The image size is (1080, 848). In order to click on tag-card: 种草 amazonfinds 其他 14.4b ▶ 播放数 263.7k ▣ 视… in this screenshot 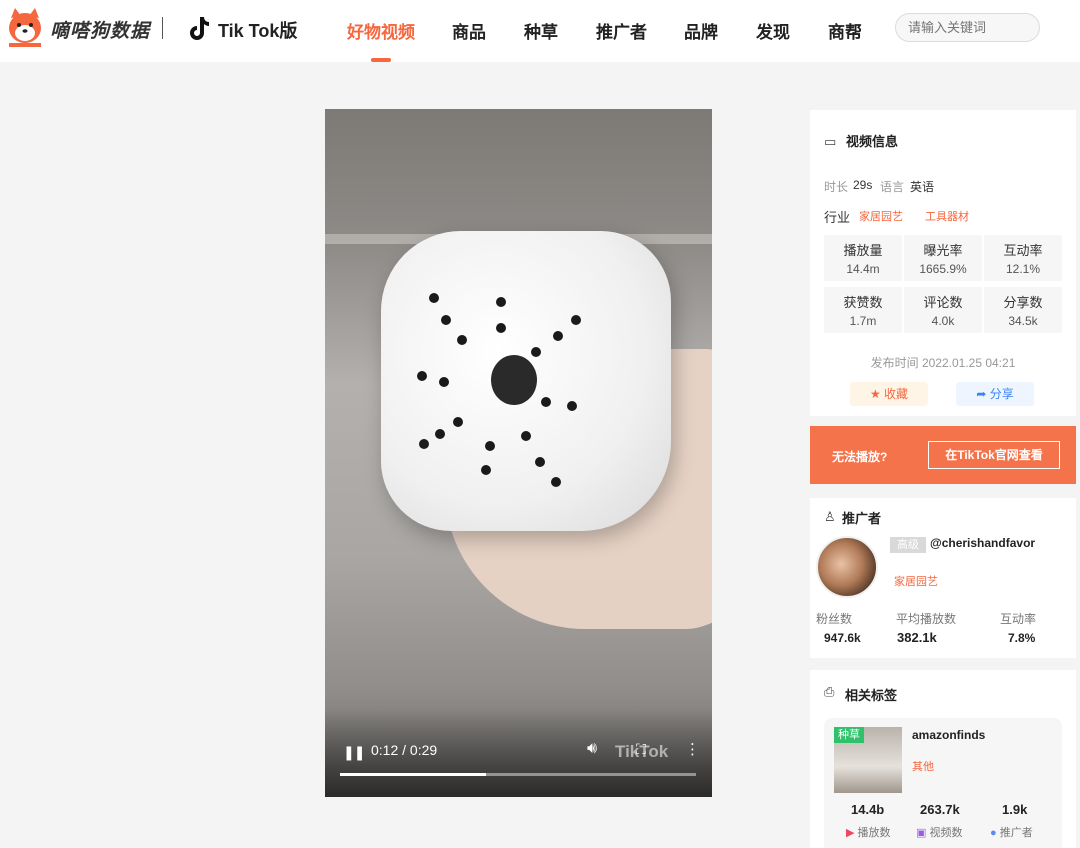, I will do `click(943, 783)`.